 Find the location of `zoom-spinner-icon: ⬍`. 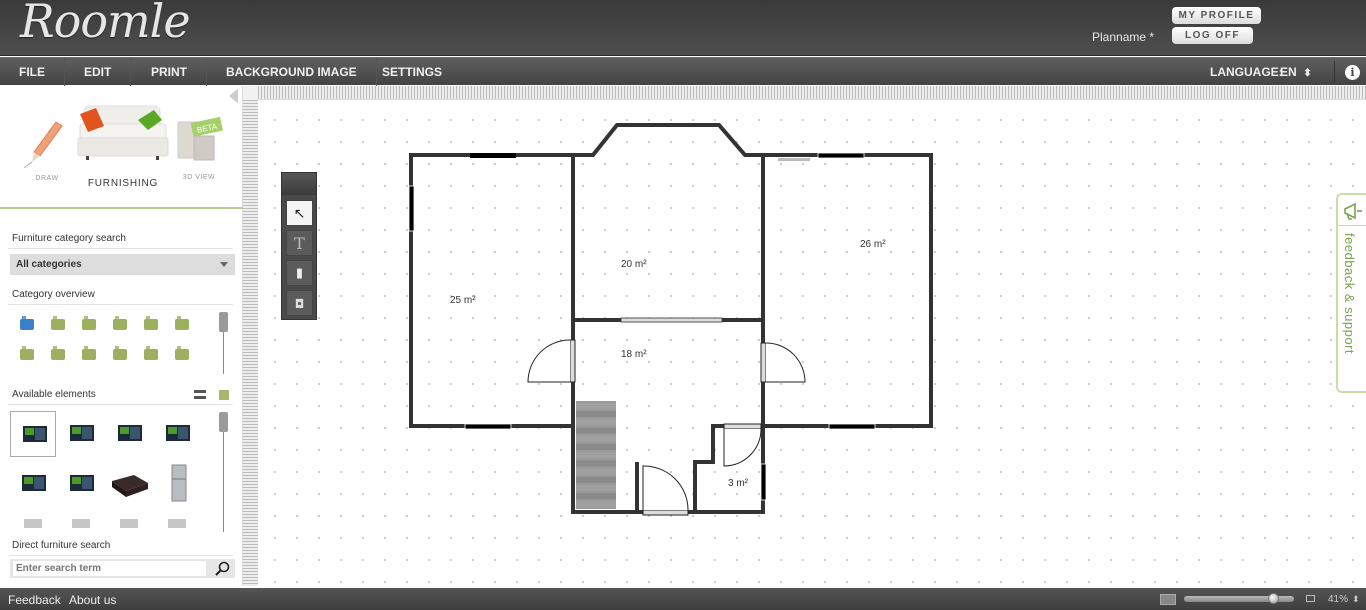

zoom-spinner-icon: ⬍ is located at coordinates (1356, 599).